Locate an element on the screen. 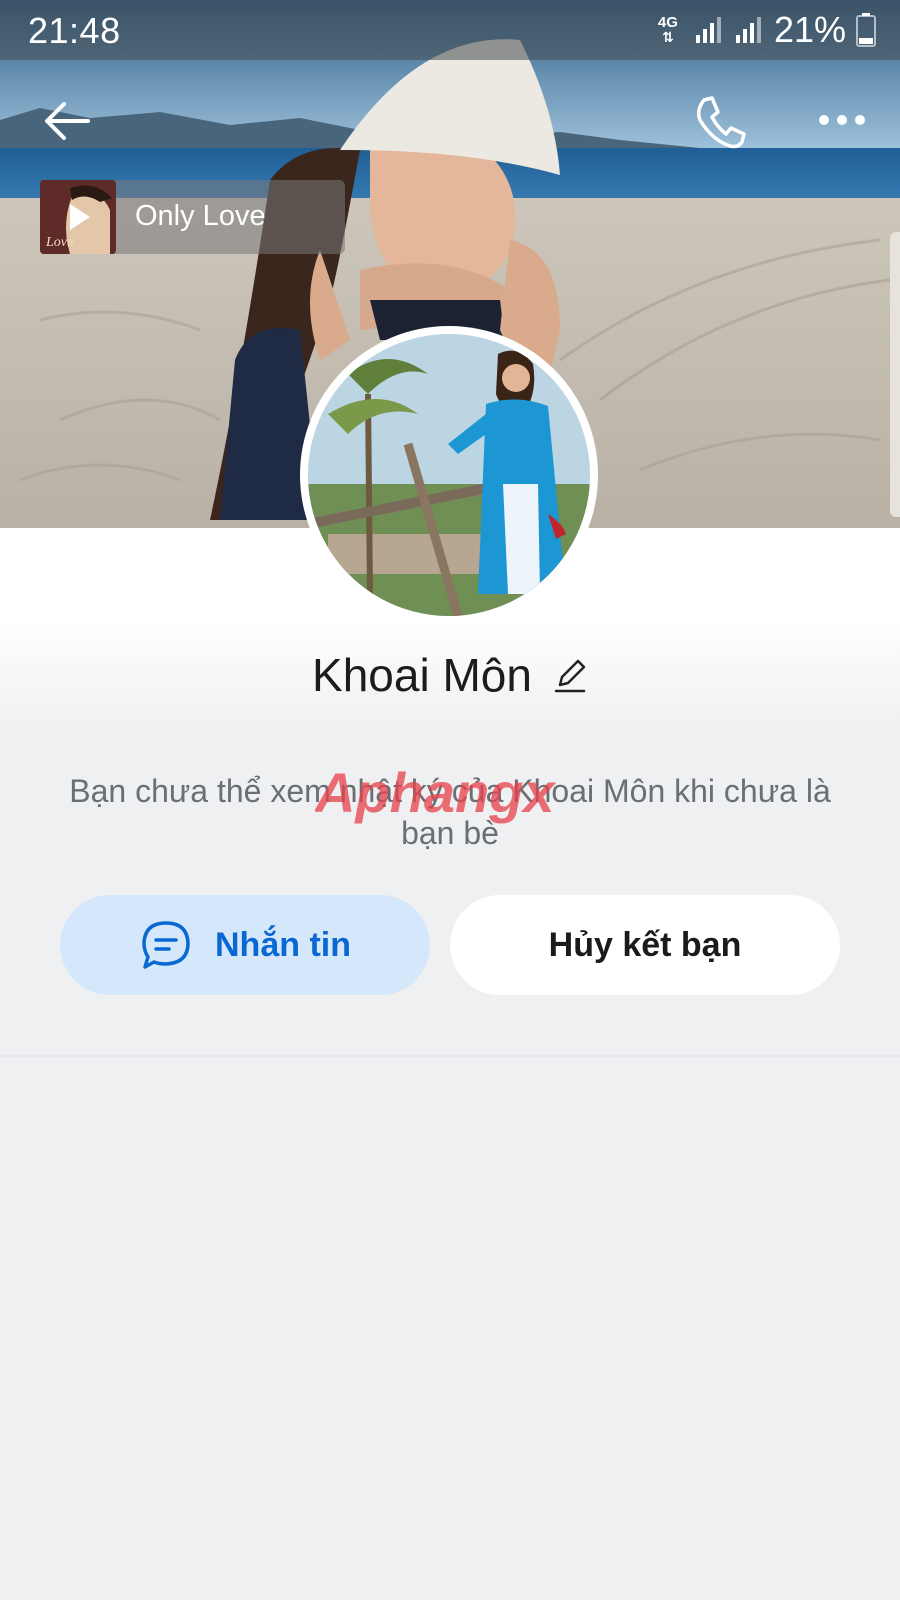 The image size is (900, 1600). section-divider is located at coordinates (450, 1056).